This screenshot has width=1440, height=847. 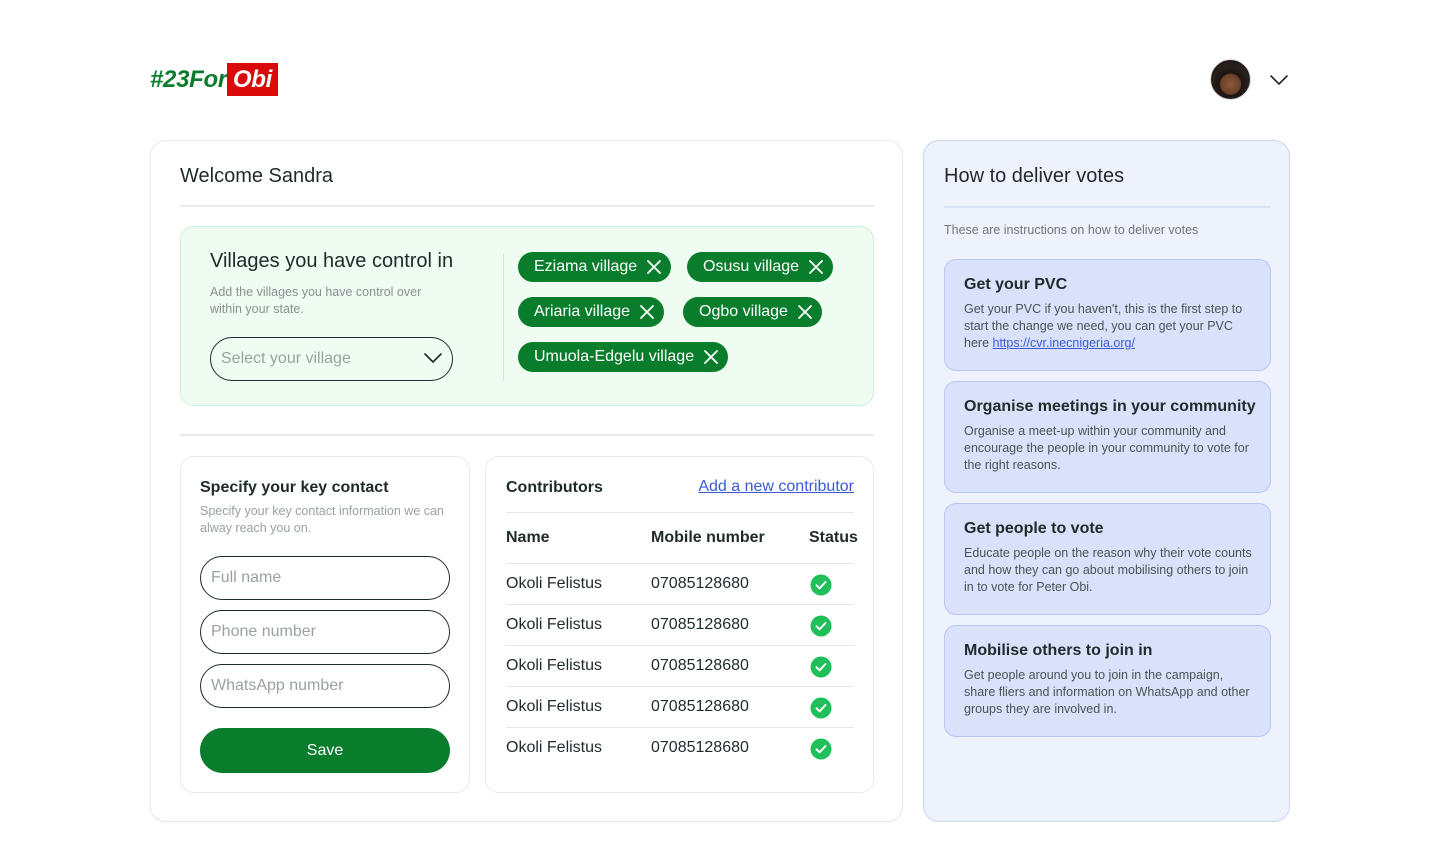 I want to click on logo: #23For Obi, so click(x=214, y=79).